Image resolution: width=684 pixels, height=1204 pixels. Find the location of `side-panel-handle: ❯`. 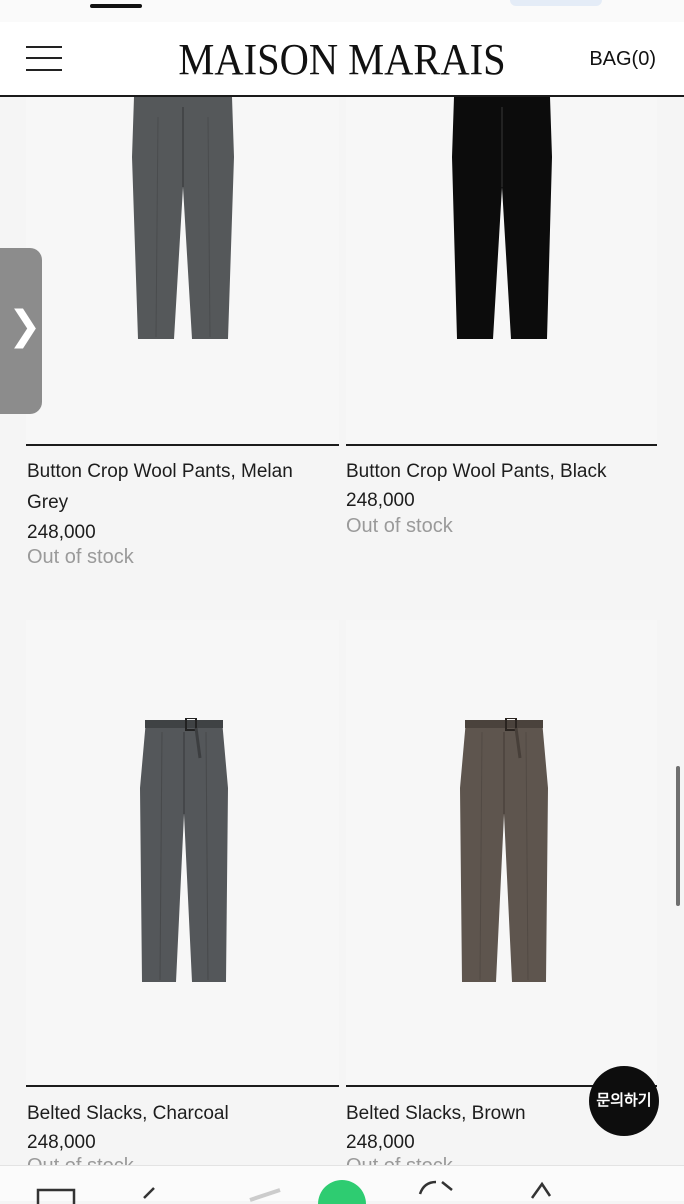

side-panel-handle: ❯ is located at coordinates (21, 331).